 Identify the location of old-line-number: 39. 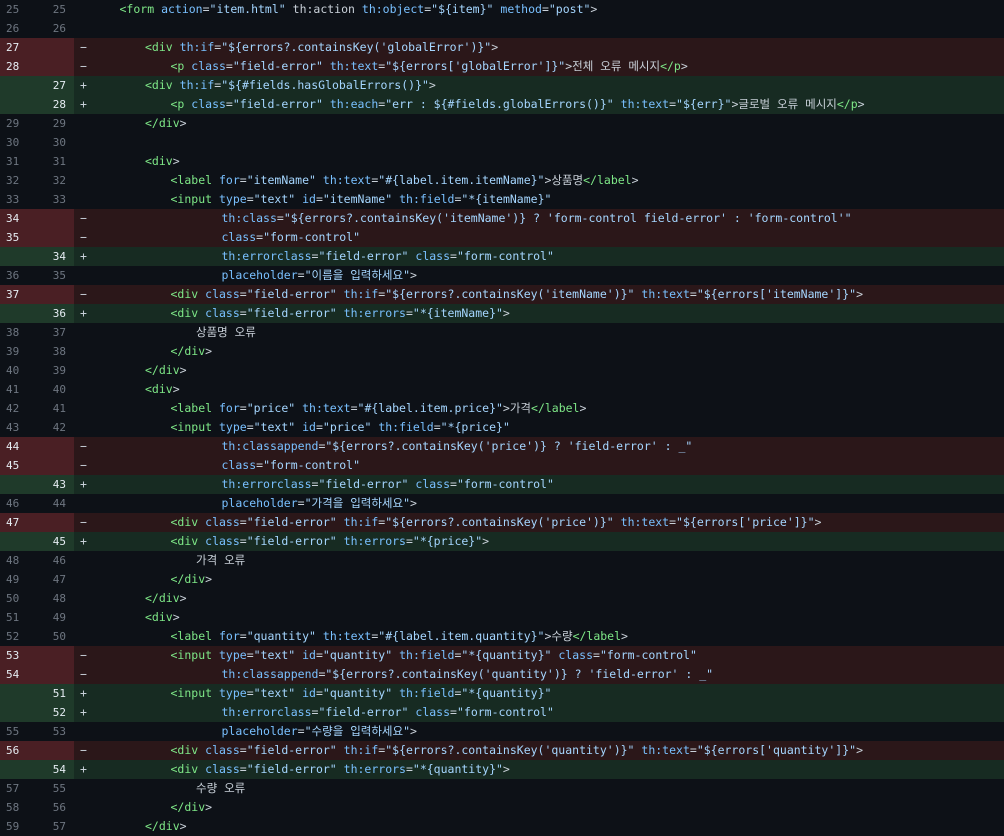
(19, 351).